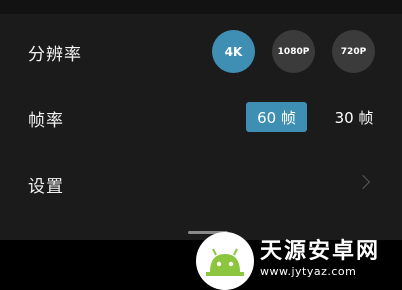 This screenshot has height=290, width=402. I want to click on watermark: 天源安卓网 www.jytyaz.com, so click(299, 260).